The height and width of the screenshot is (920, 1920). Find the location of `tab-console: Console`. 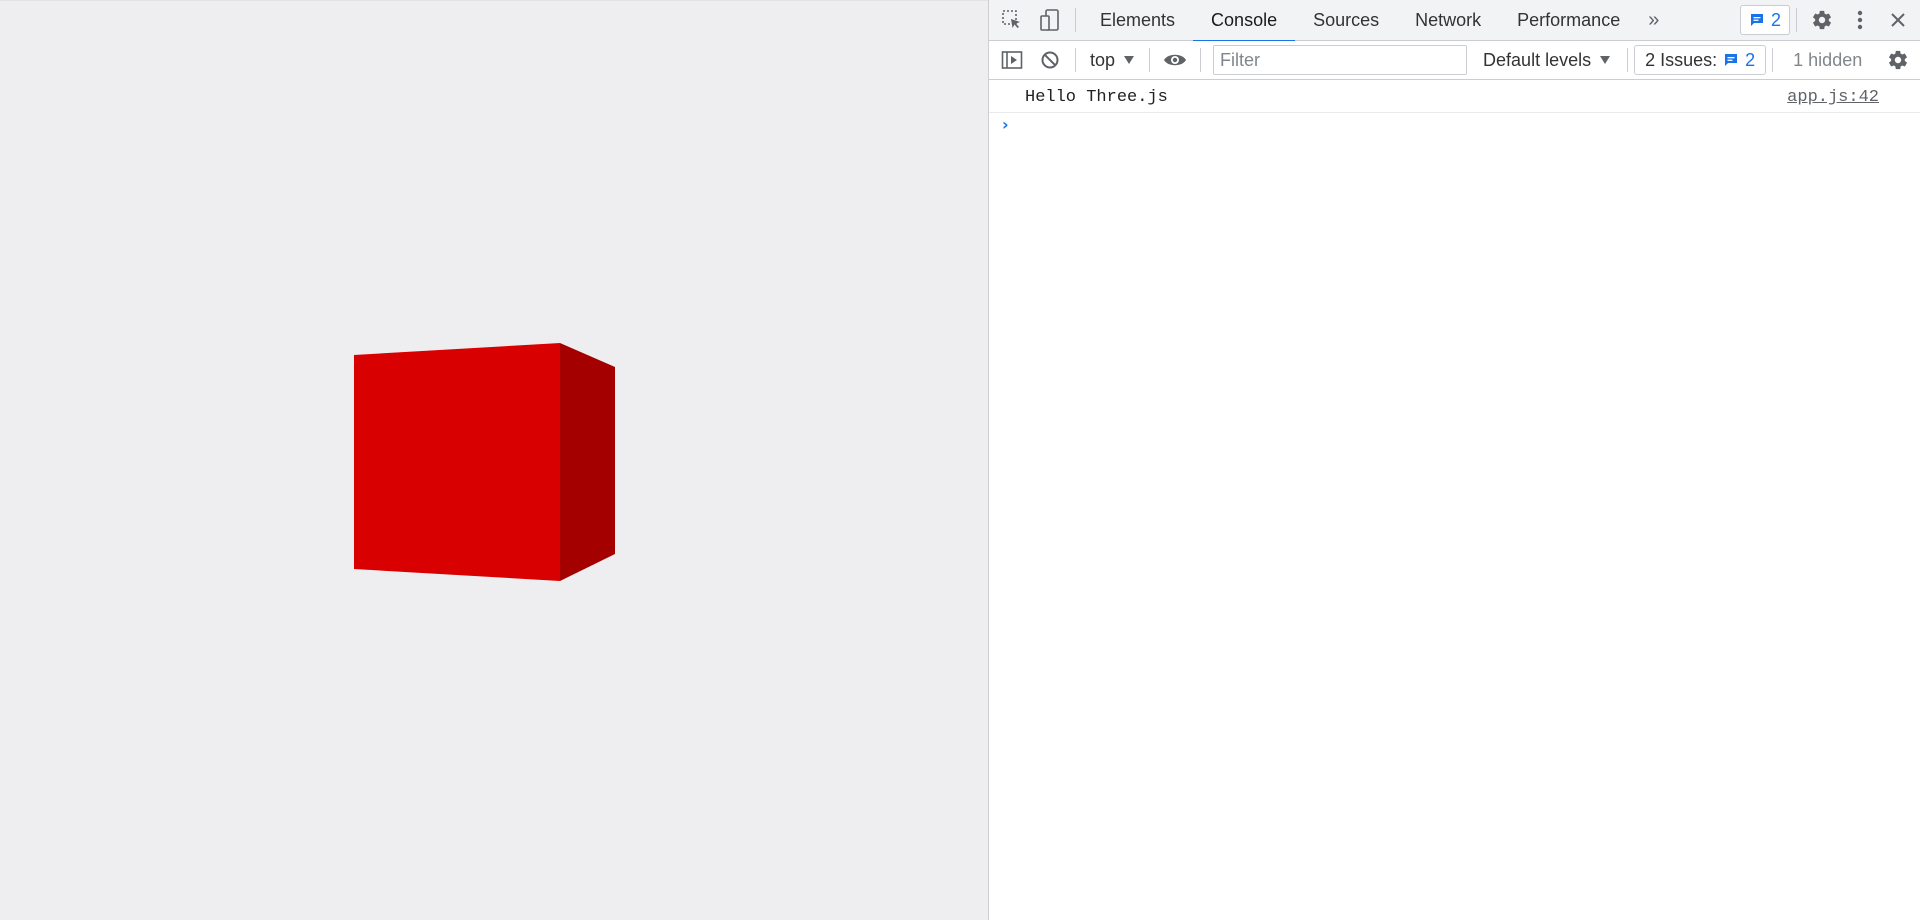

tab-console: Console is located at coordinates (1244, 21).